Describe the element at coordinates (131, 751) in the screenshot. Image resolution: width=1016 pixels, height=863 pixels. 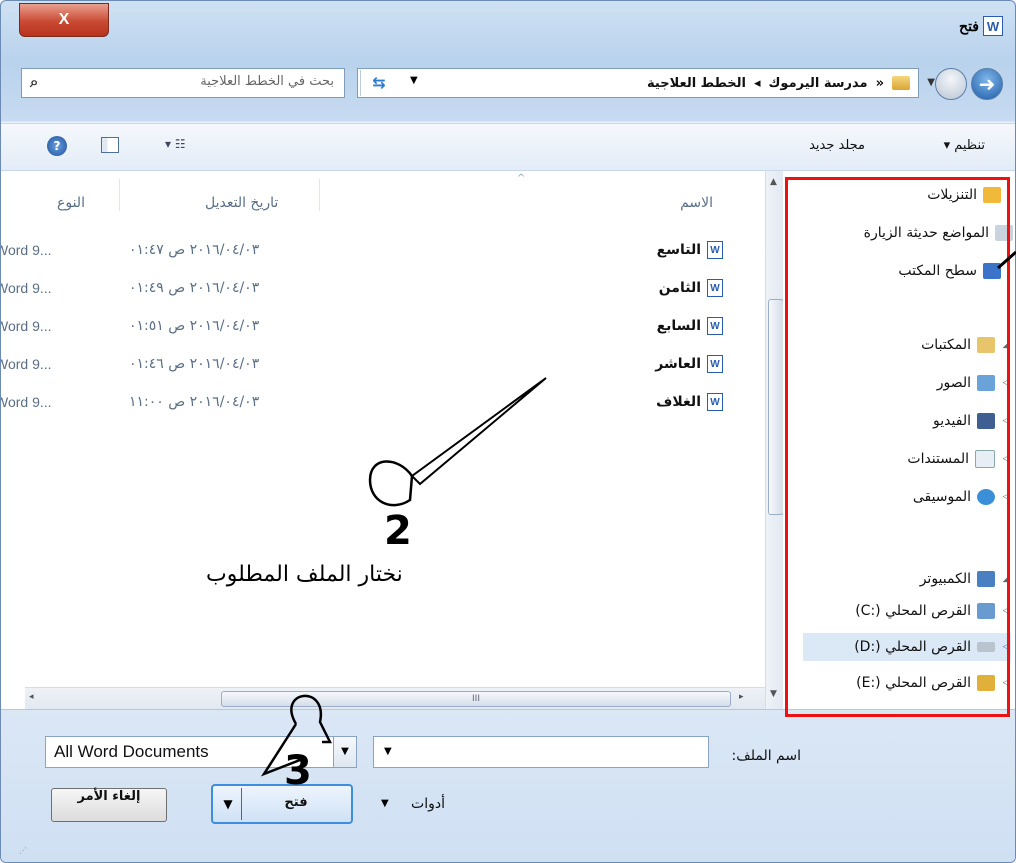
I see `file-type-filter-value: All Word Documents` at that location.